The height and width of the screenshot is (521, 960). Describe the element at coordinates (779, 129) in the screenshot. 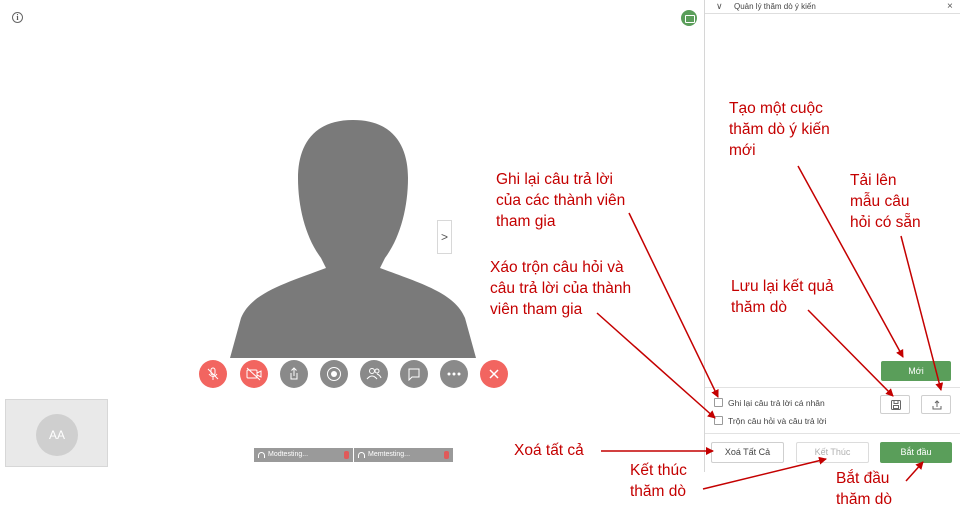

I see `annotation-new-poll: Tạo một cuộc thăm dò ý kiến mới` at that location.